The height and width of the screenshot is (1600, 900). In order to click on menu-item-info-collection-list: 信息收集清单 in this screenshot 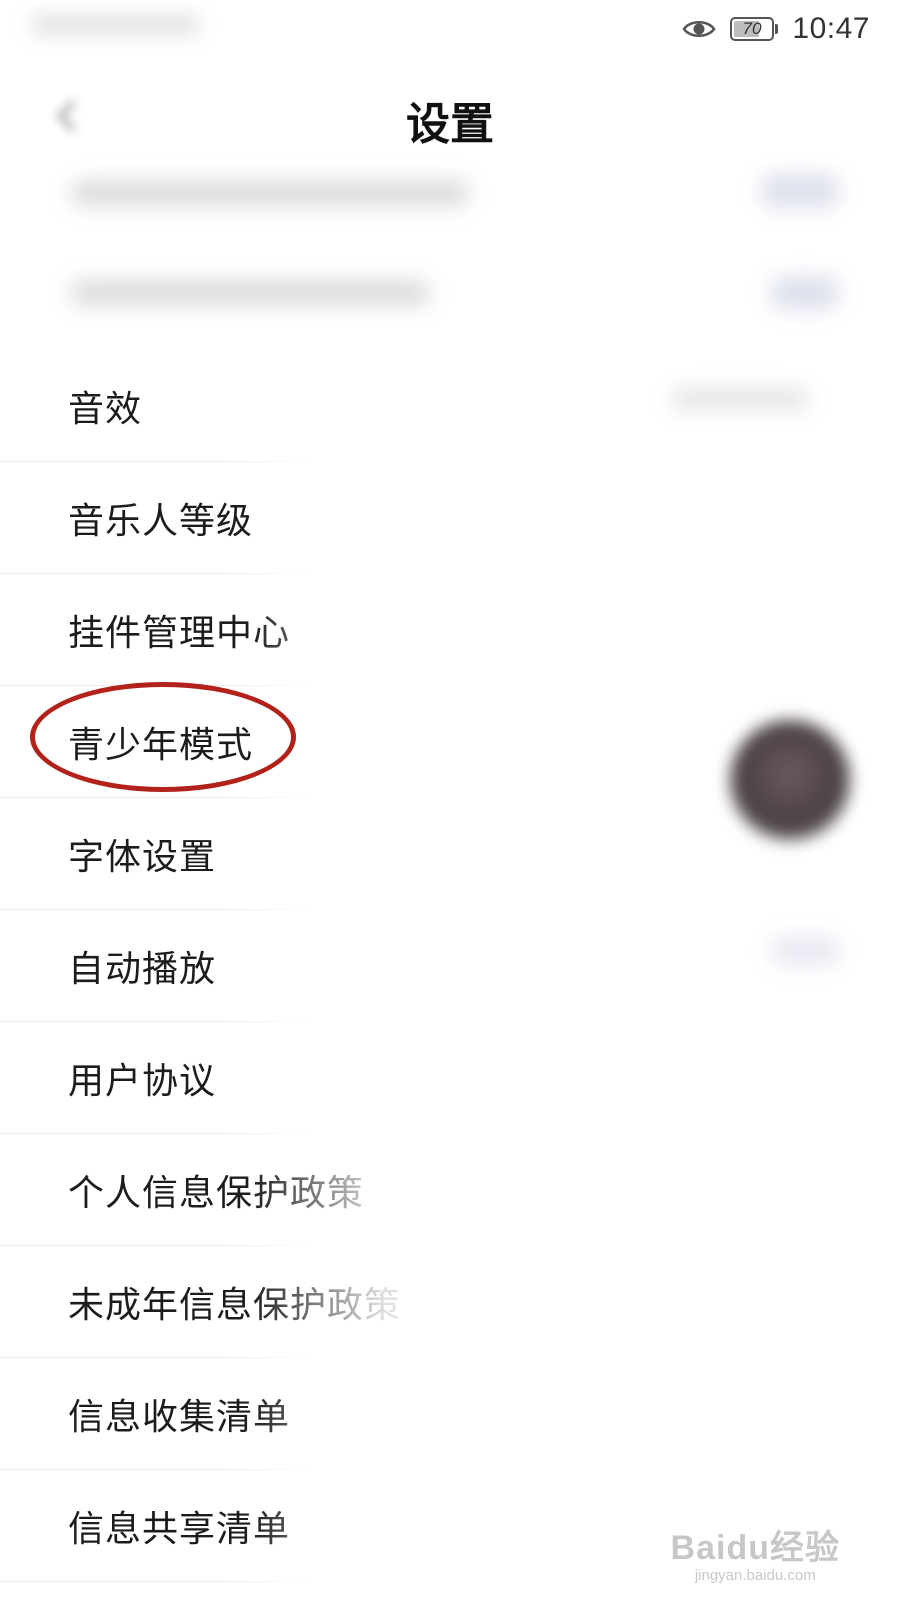, I will do `click(450, 1414)`.